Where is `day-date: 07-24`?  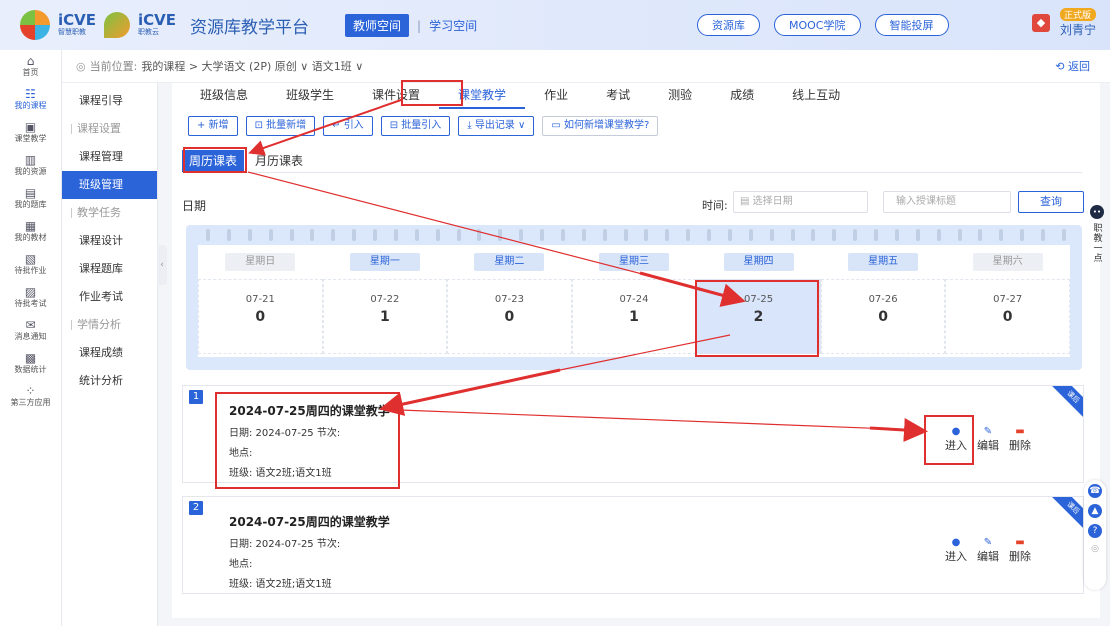
day-date: 07-24 is located at coordinates (634, 299).